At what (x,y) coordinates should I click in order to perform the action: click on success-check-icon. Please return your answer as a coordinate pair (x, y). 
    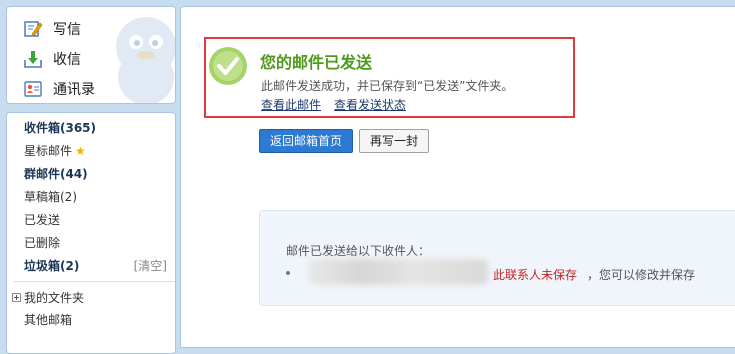
    Looking at the image, I should click on (228, 66).